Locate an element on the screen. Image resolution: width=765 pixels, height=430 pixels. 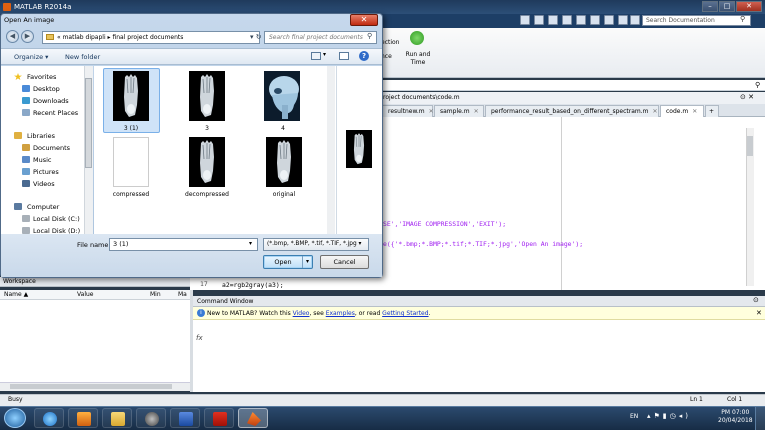
redo-icon is located at coordinates (609, 20).